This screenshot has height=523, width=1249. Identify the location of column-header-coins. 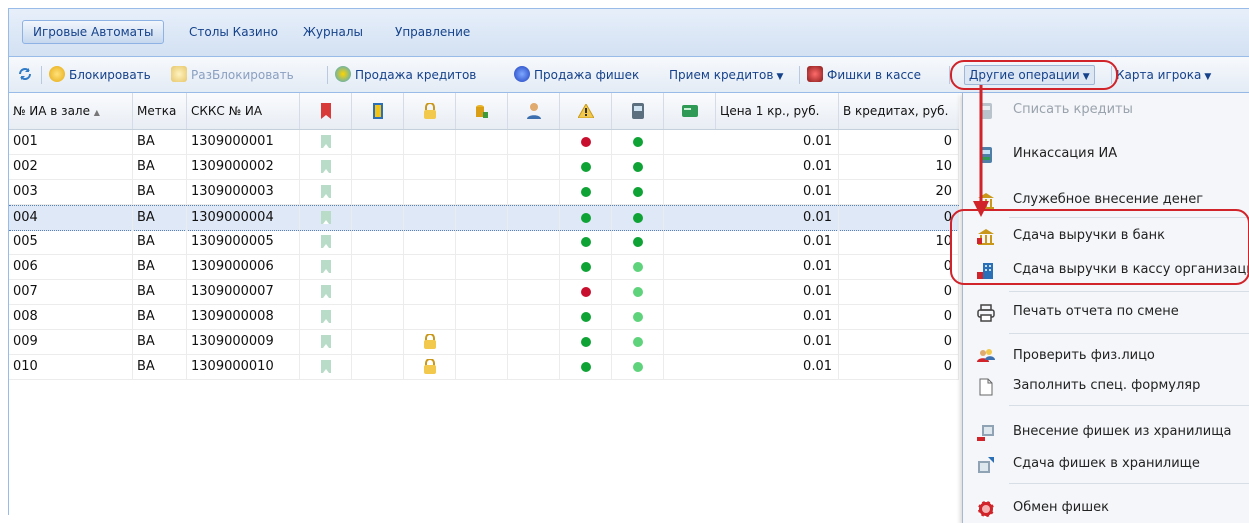
(482, 111).